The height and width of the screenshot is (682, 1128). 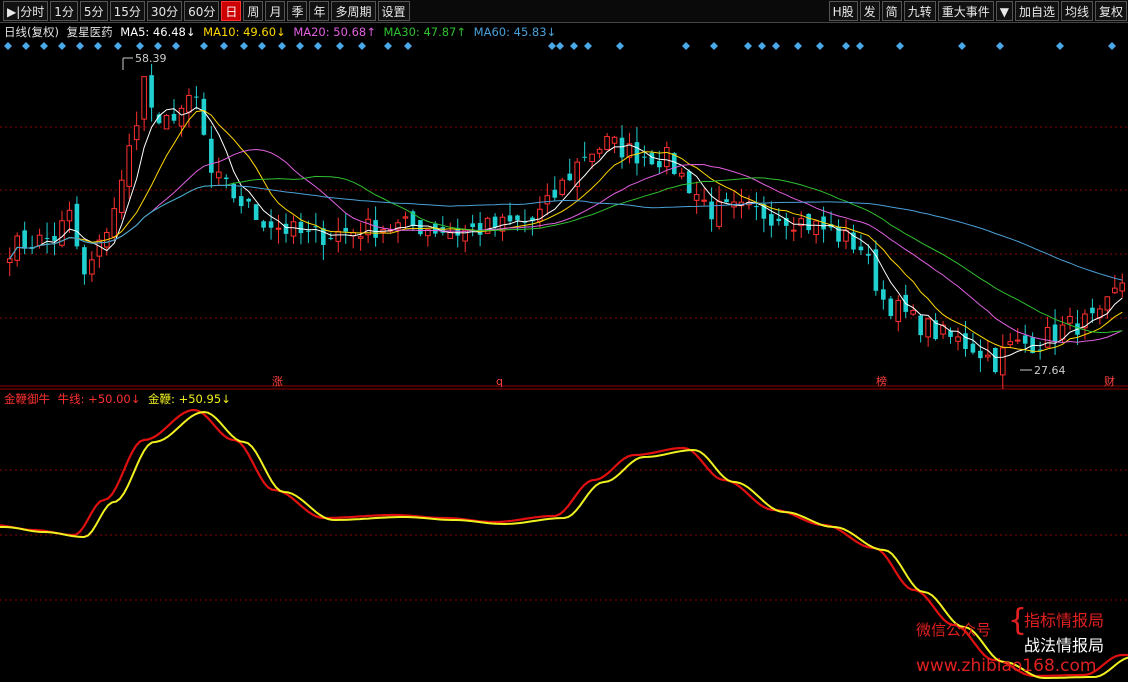 I want to click on ma60-line, so click(x=566, y=232).